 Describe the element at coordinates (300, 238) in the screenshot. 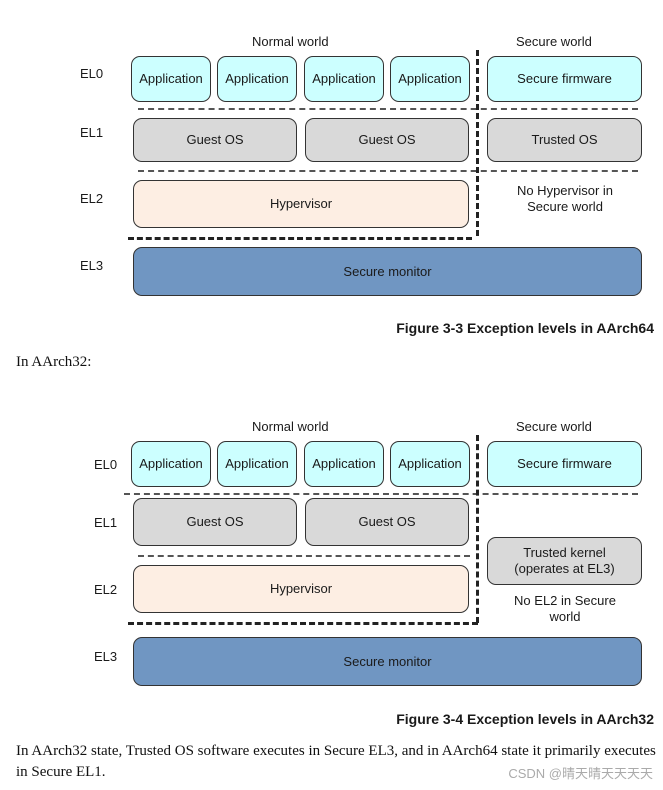

I see `hypervisor-boundary` at that location.